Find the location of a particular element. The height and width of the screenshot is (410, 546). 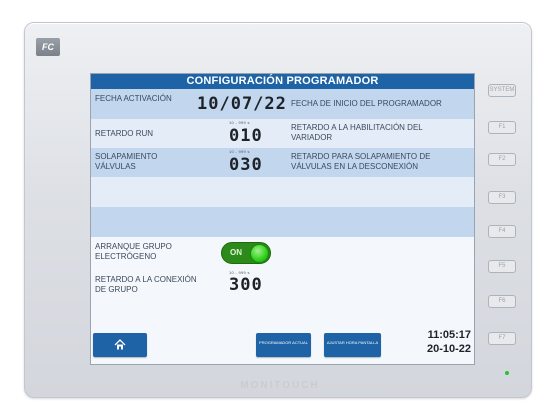

status-led is located at coordinates (507, 373).